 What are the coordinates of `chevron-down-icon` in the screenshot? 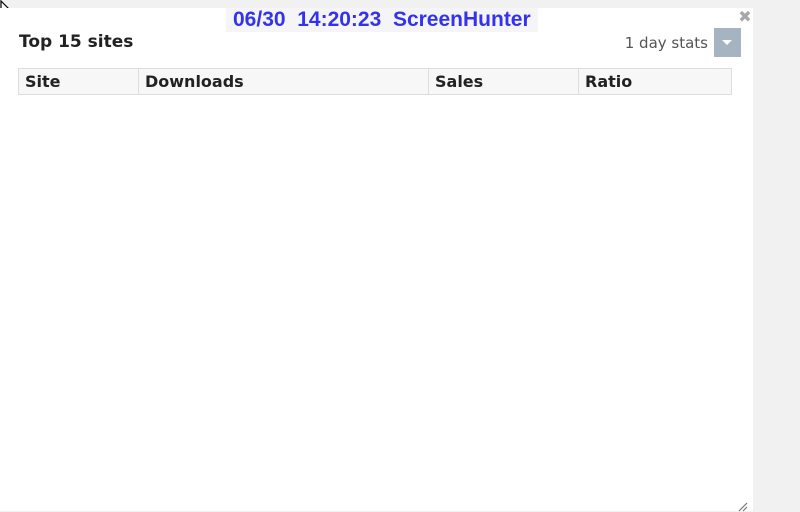 It's located at (727, 42).